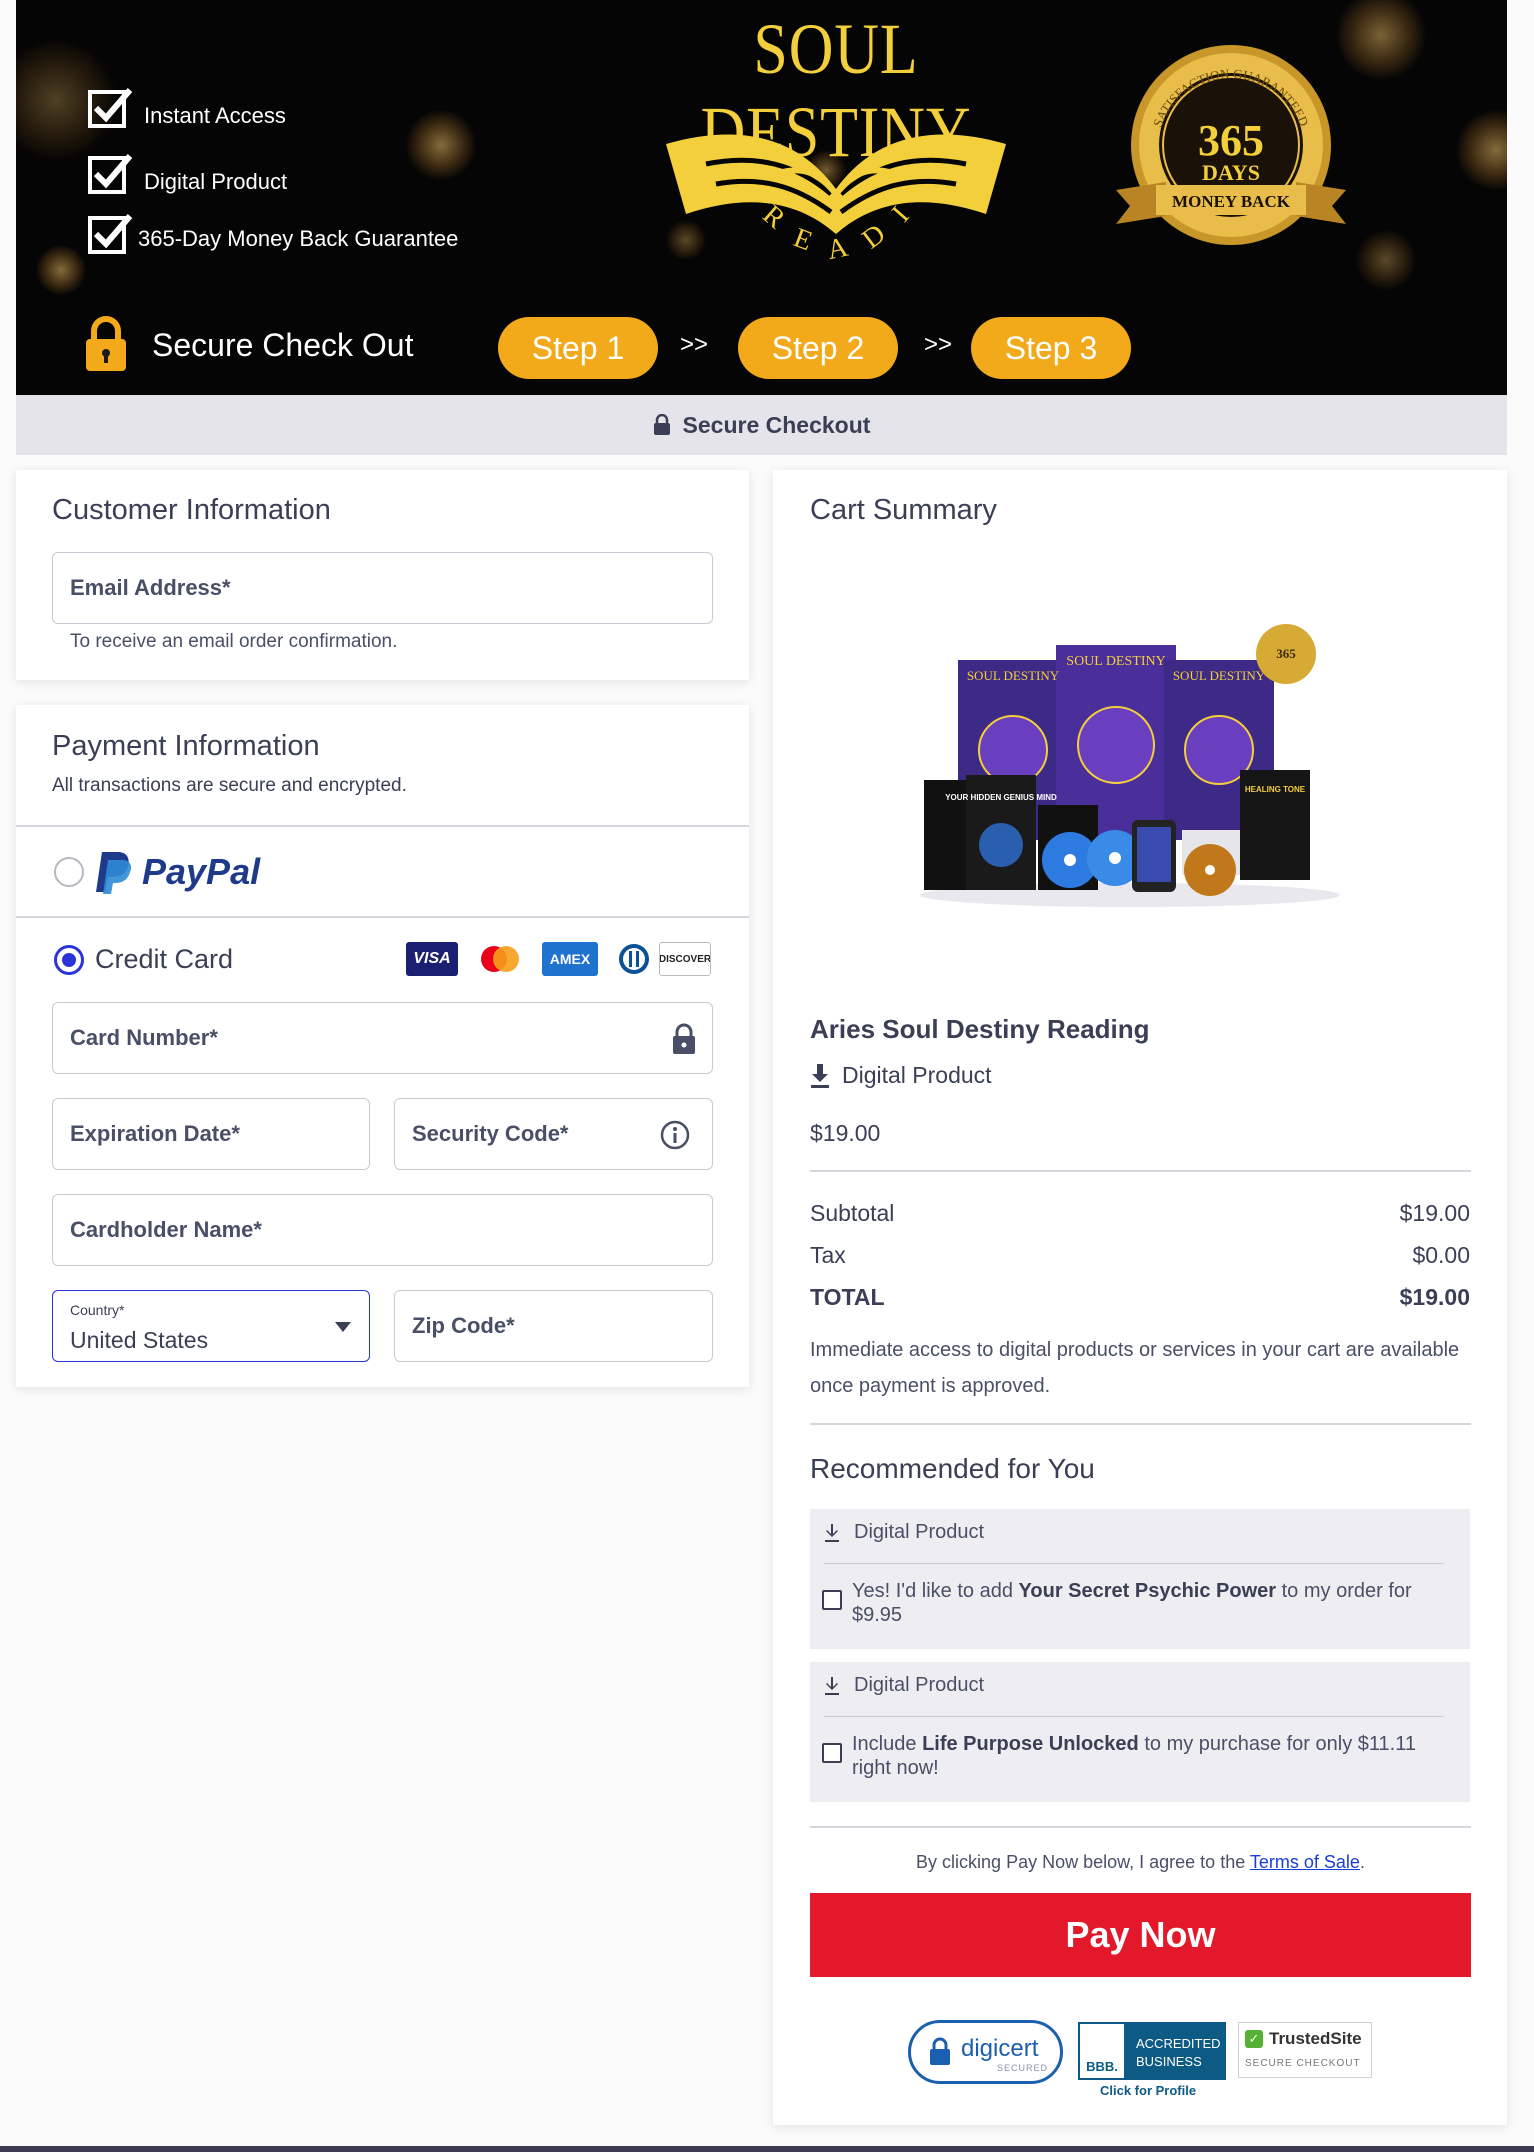 The width and height of the screenshot is (1534, 2152). I want to click on customer-information-title: Customer Information, so click(191, 510).